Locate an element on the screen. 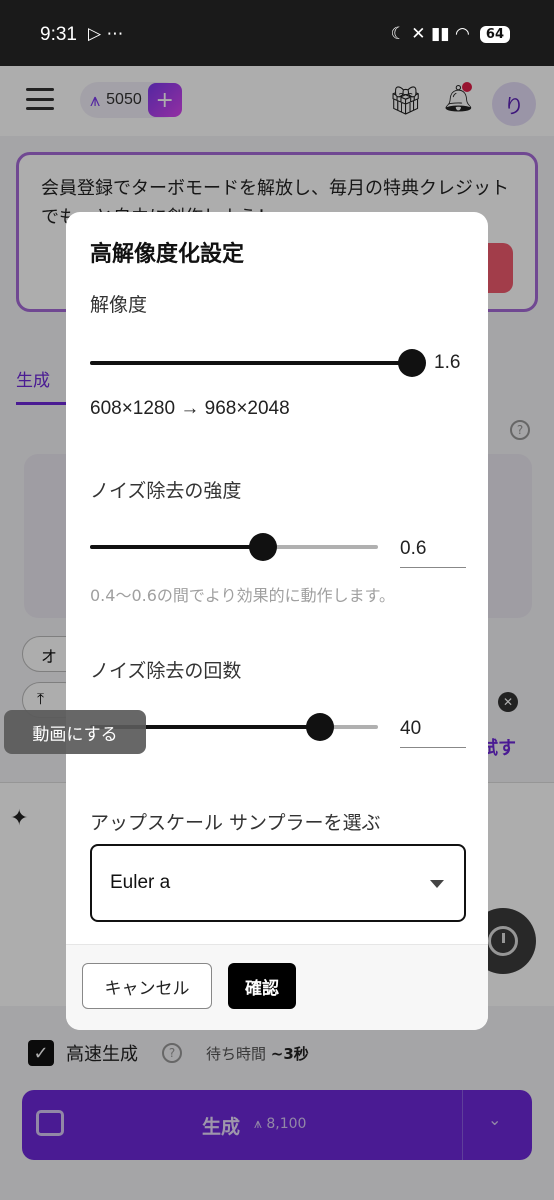  denoise-strength-slider is located at coordinates (234, 547).